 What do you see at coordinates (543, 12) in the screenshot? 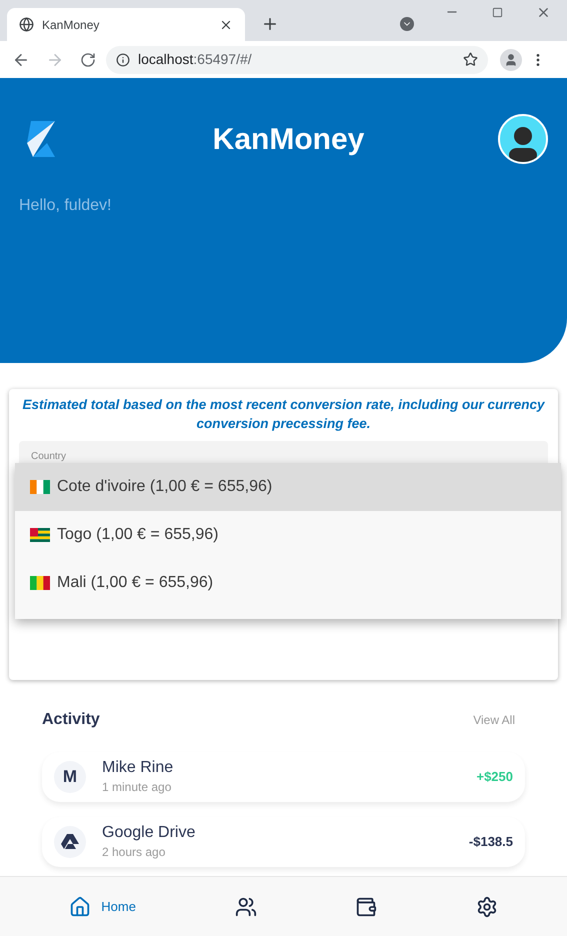
I see `close-window-icon` at bounding box center [543, 12].